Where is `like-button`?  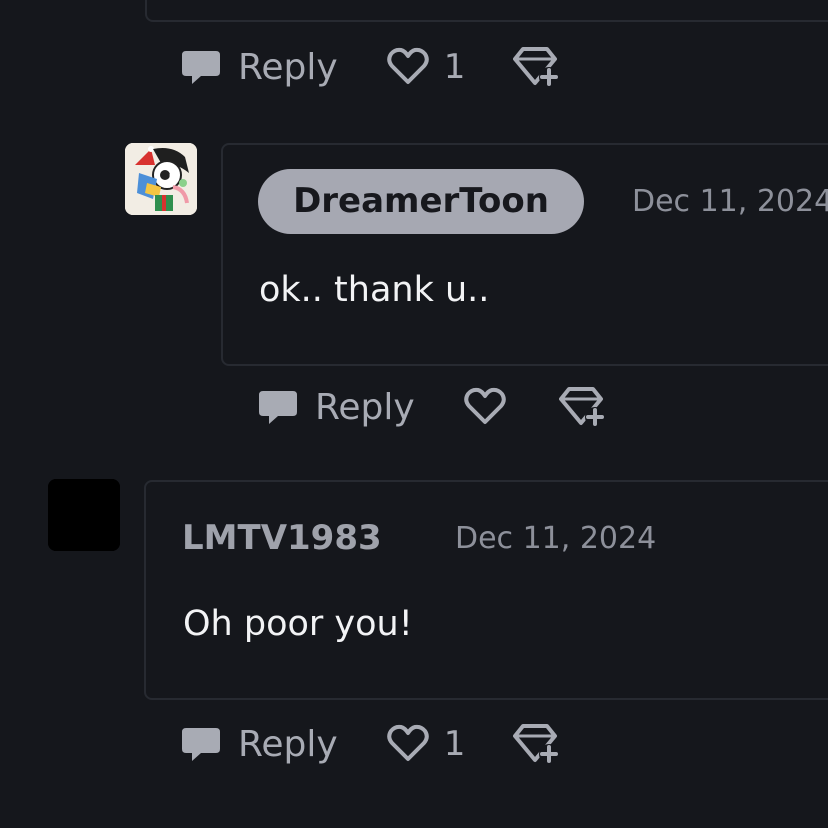 like-button is located at coordinates (485, 407).